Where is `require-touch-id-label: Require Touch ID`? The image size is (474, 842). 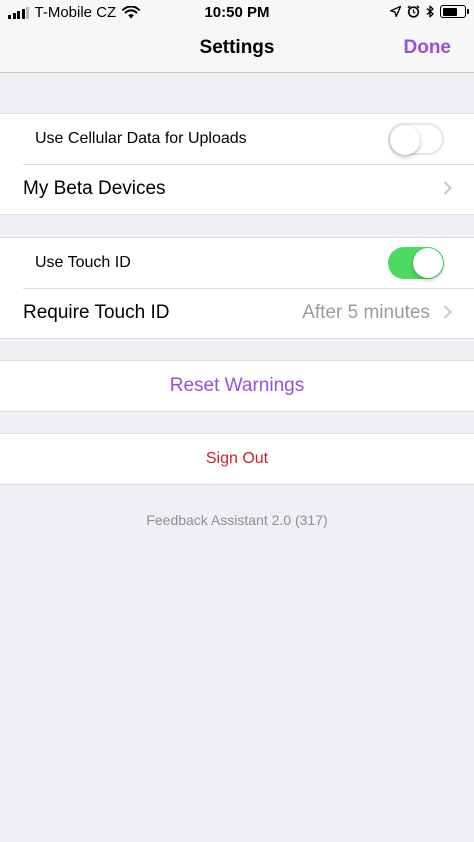
require-touch-id-label: Require Touch ID is located at coordinates (96, 312).